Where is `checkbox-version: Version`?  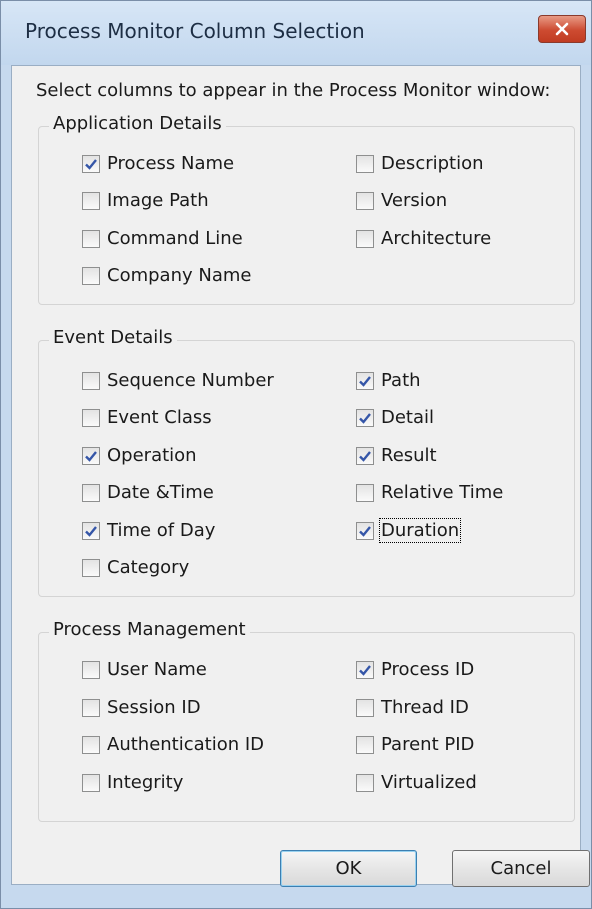 checkbox-version: Version is located at coordinates (401, 200).